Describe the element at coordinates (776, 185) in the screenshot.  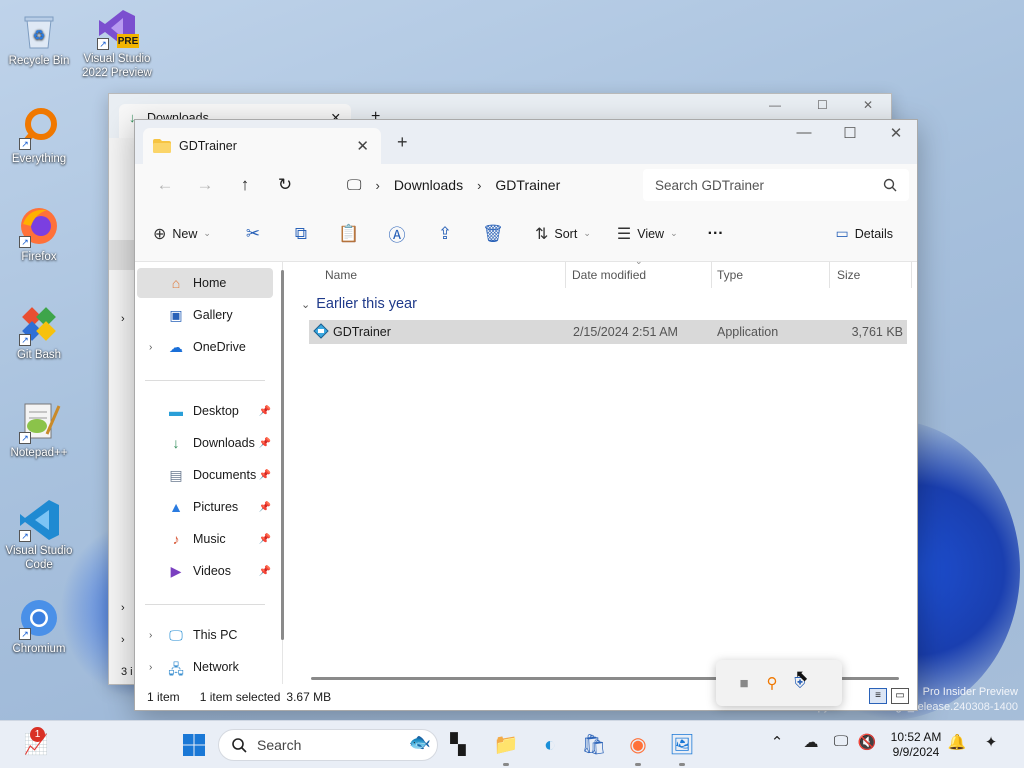
I see `search-input: Search GDTrainer` at that location.